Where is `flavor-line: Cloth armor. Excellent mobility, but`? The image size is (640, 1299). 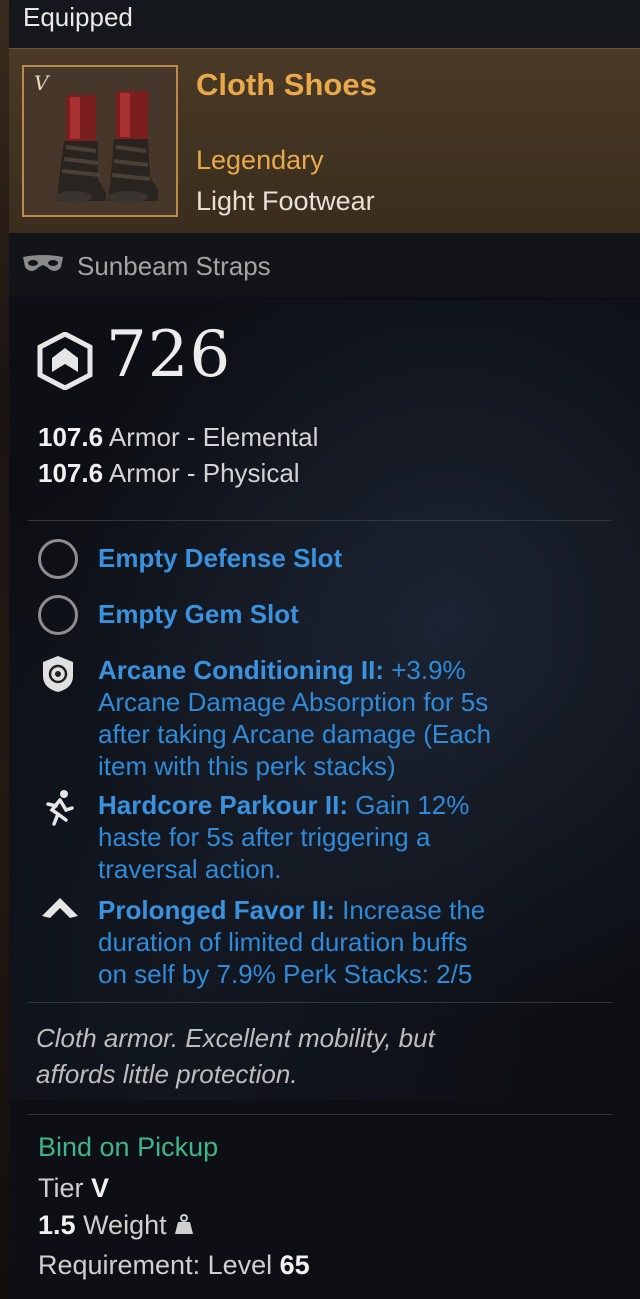 flavor-line: Cloth armor. Excellent mobility, but is located at coordinates (235, 1038).